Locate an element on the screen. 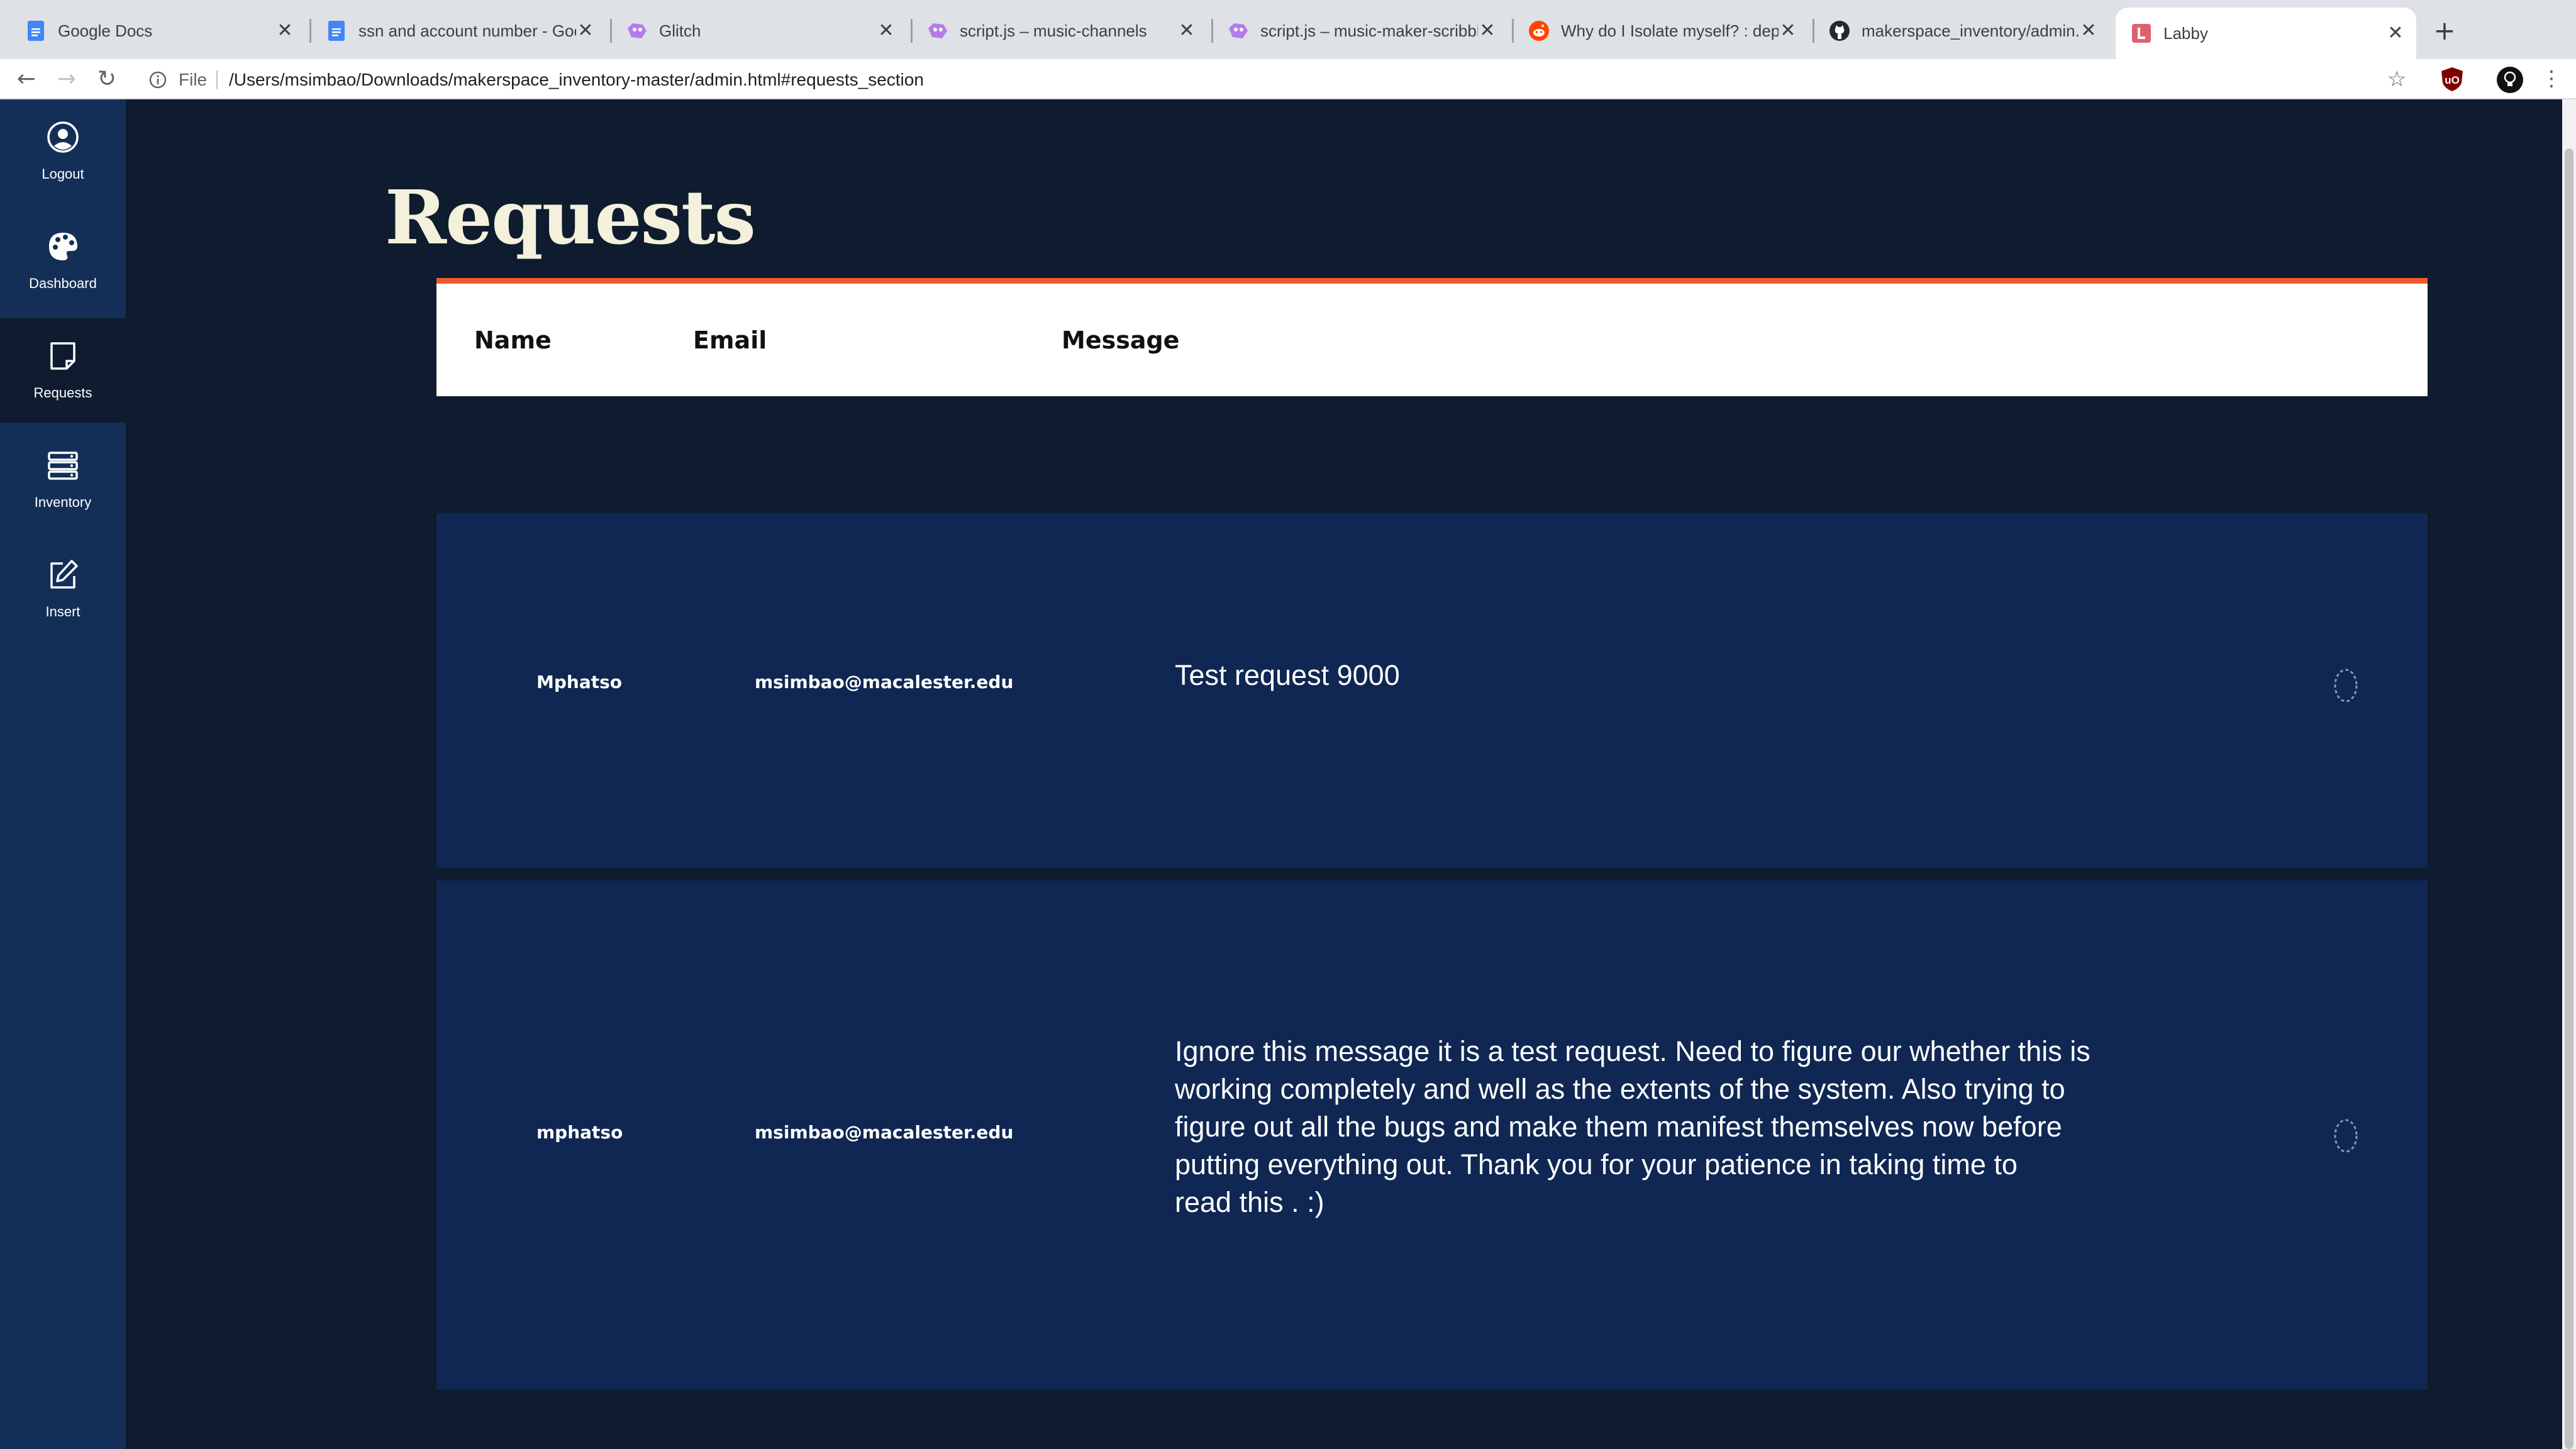 The width and height of the screenshot is (2576, 1449). sidebar-item-requests: Requests is located at coordinates (63, 370).